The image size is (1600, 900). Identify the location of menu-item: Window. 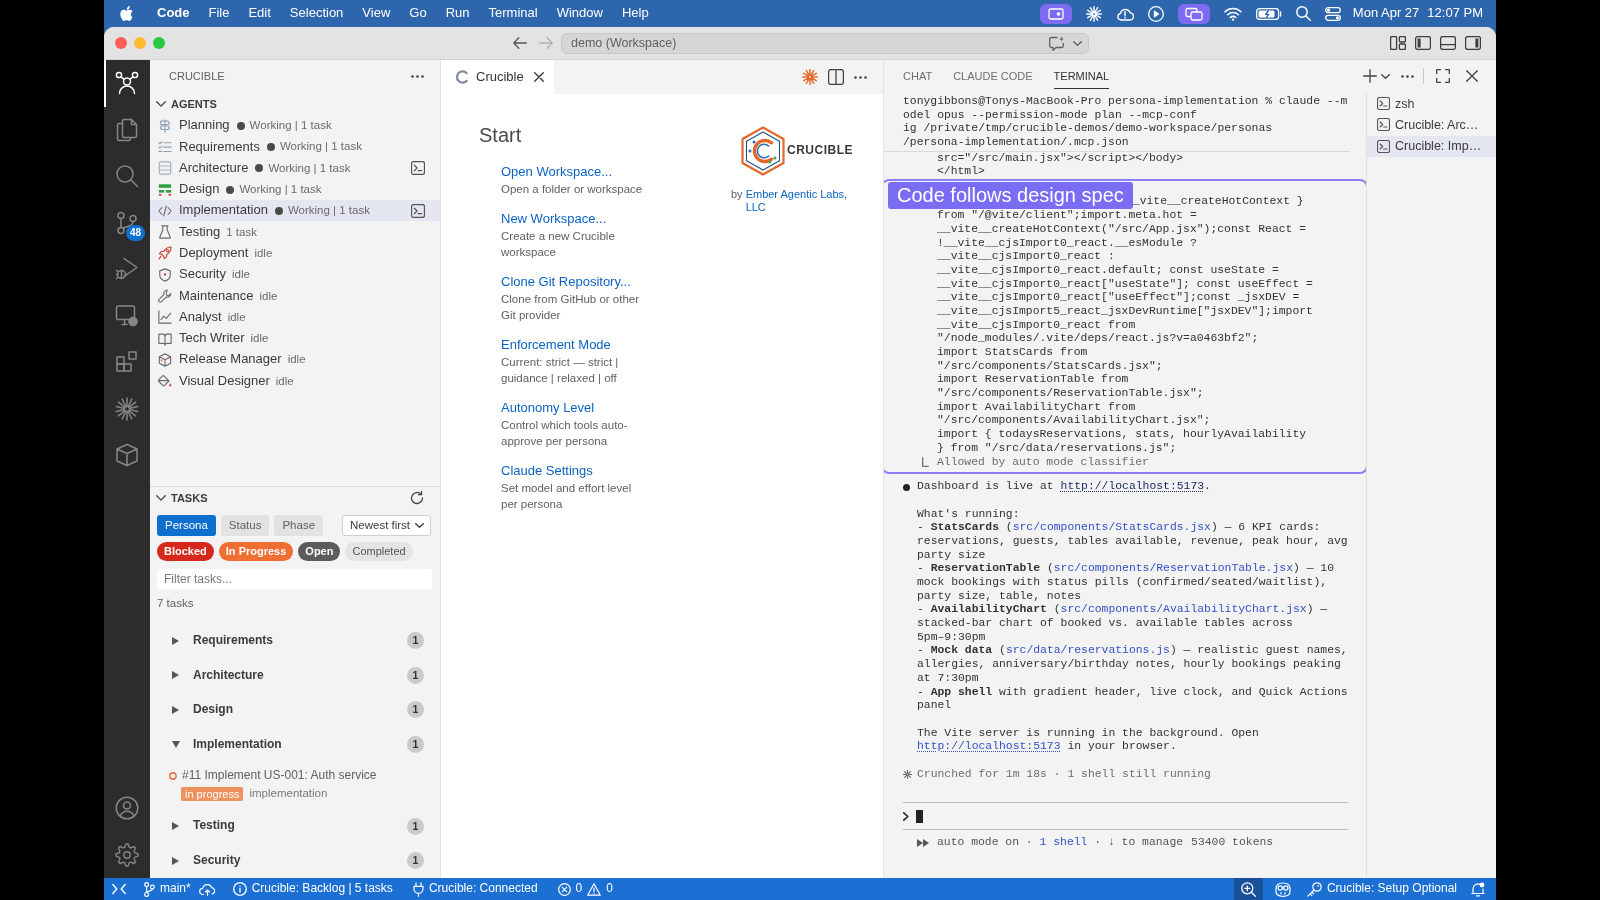
(579, 13).